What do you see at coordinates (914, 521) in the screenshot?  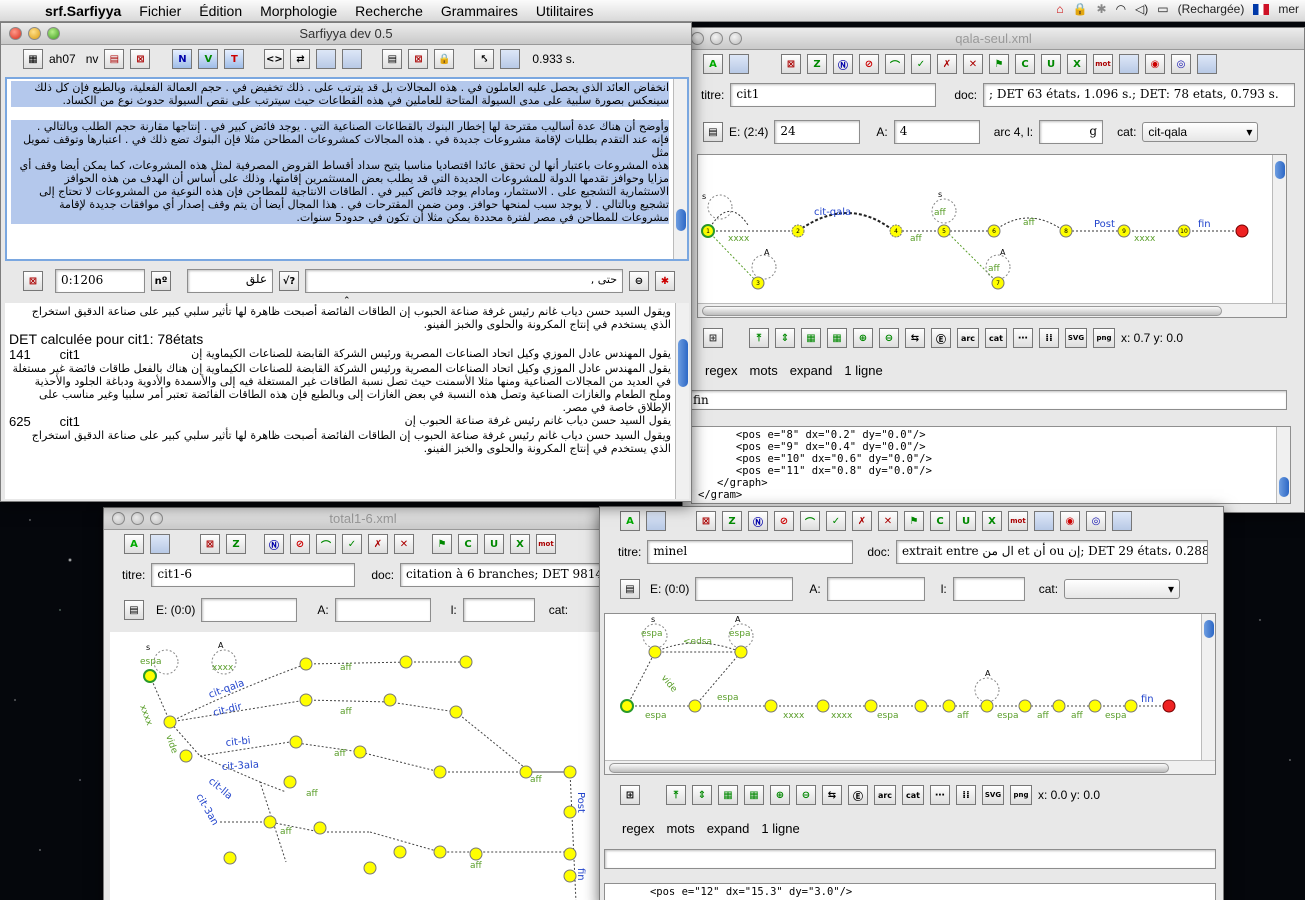 I see `flag-icon: ⚑` at bounding box center [914, 521].